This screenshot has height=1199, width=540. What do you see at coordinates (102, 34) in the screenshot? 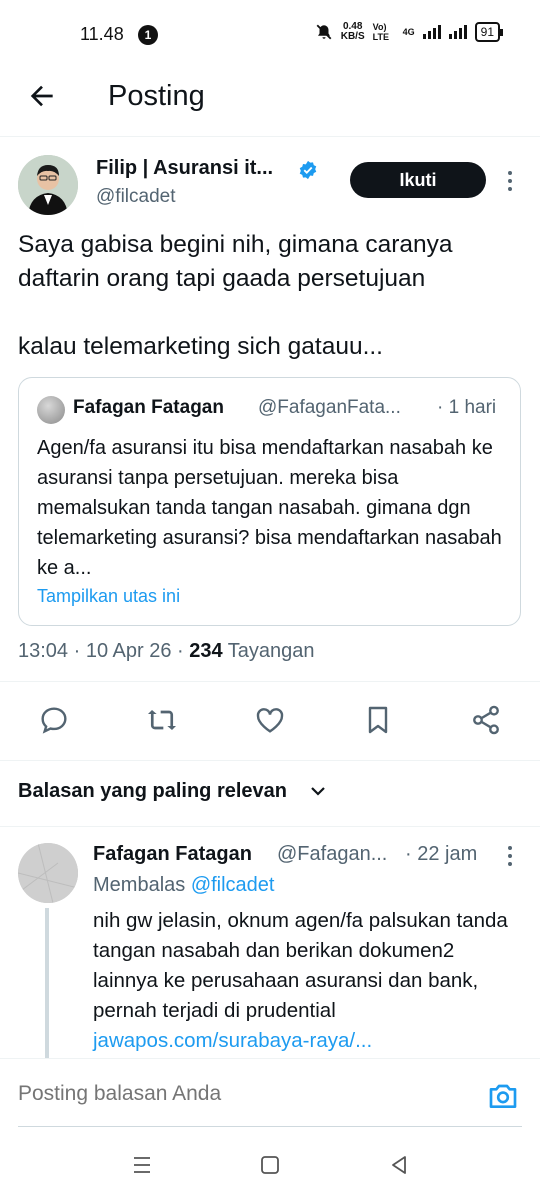
I see `status-time: 11.48` at bounding box center [102, 34].